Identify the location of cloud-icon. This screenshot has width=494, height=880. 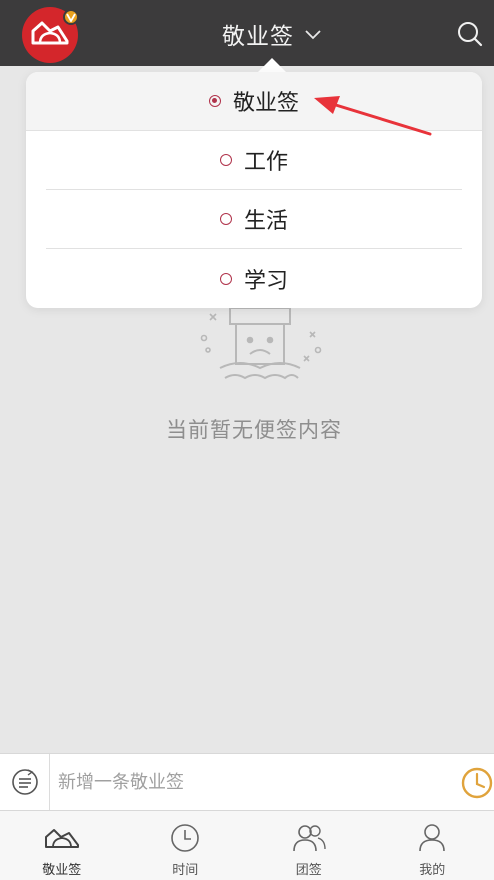
(62, 838).